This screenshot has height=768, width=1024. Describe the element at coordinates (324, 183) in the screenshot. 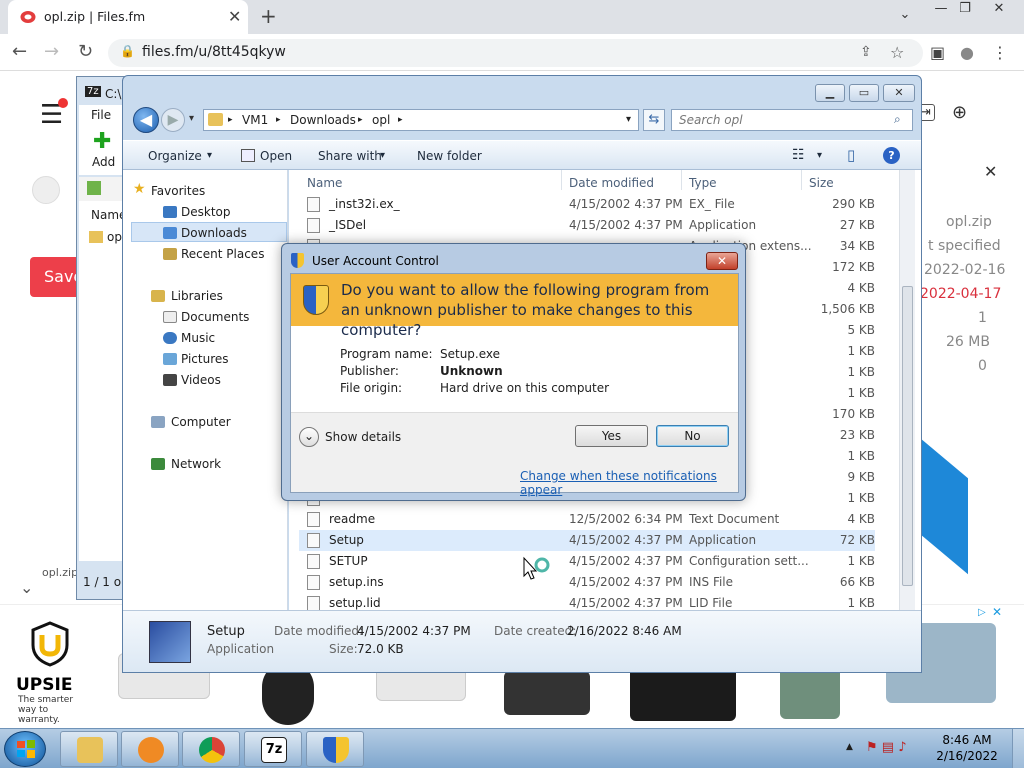

I see `column-name: Name` at that location.